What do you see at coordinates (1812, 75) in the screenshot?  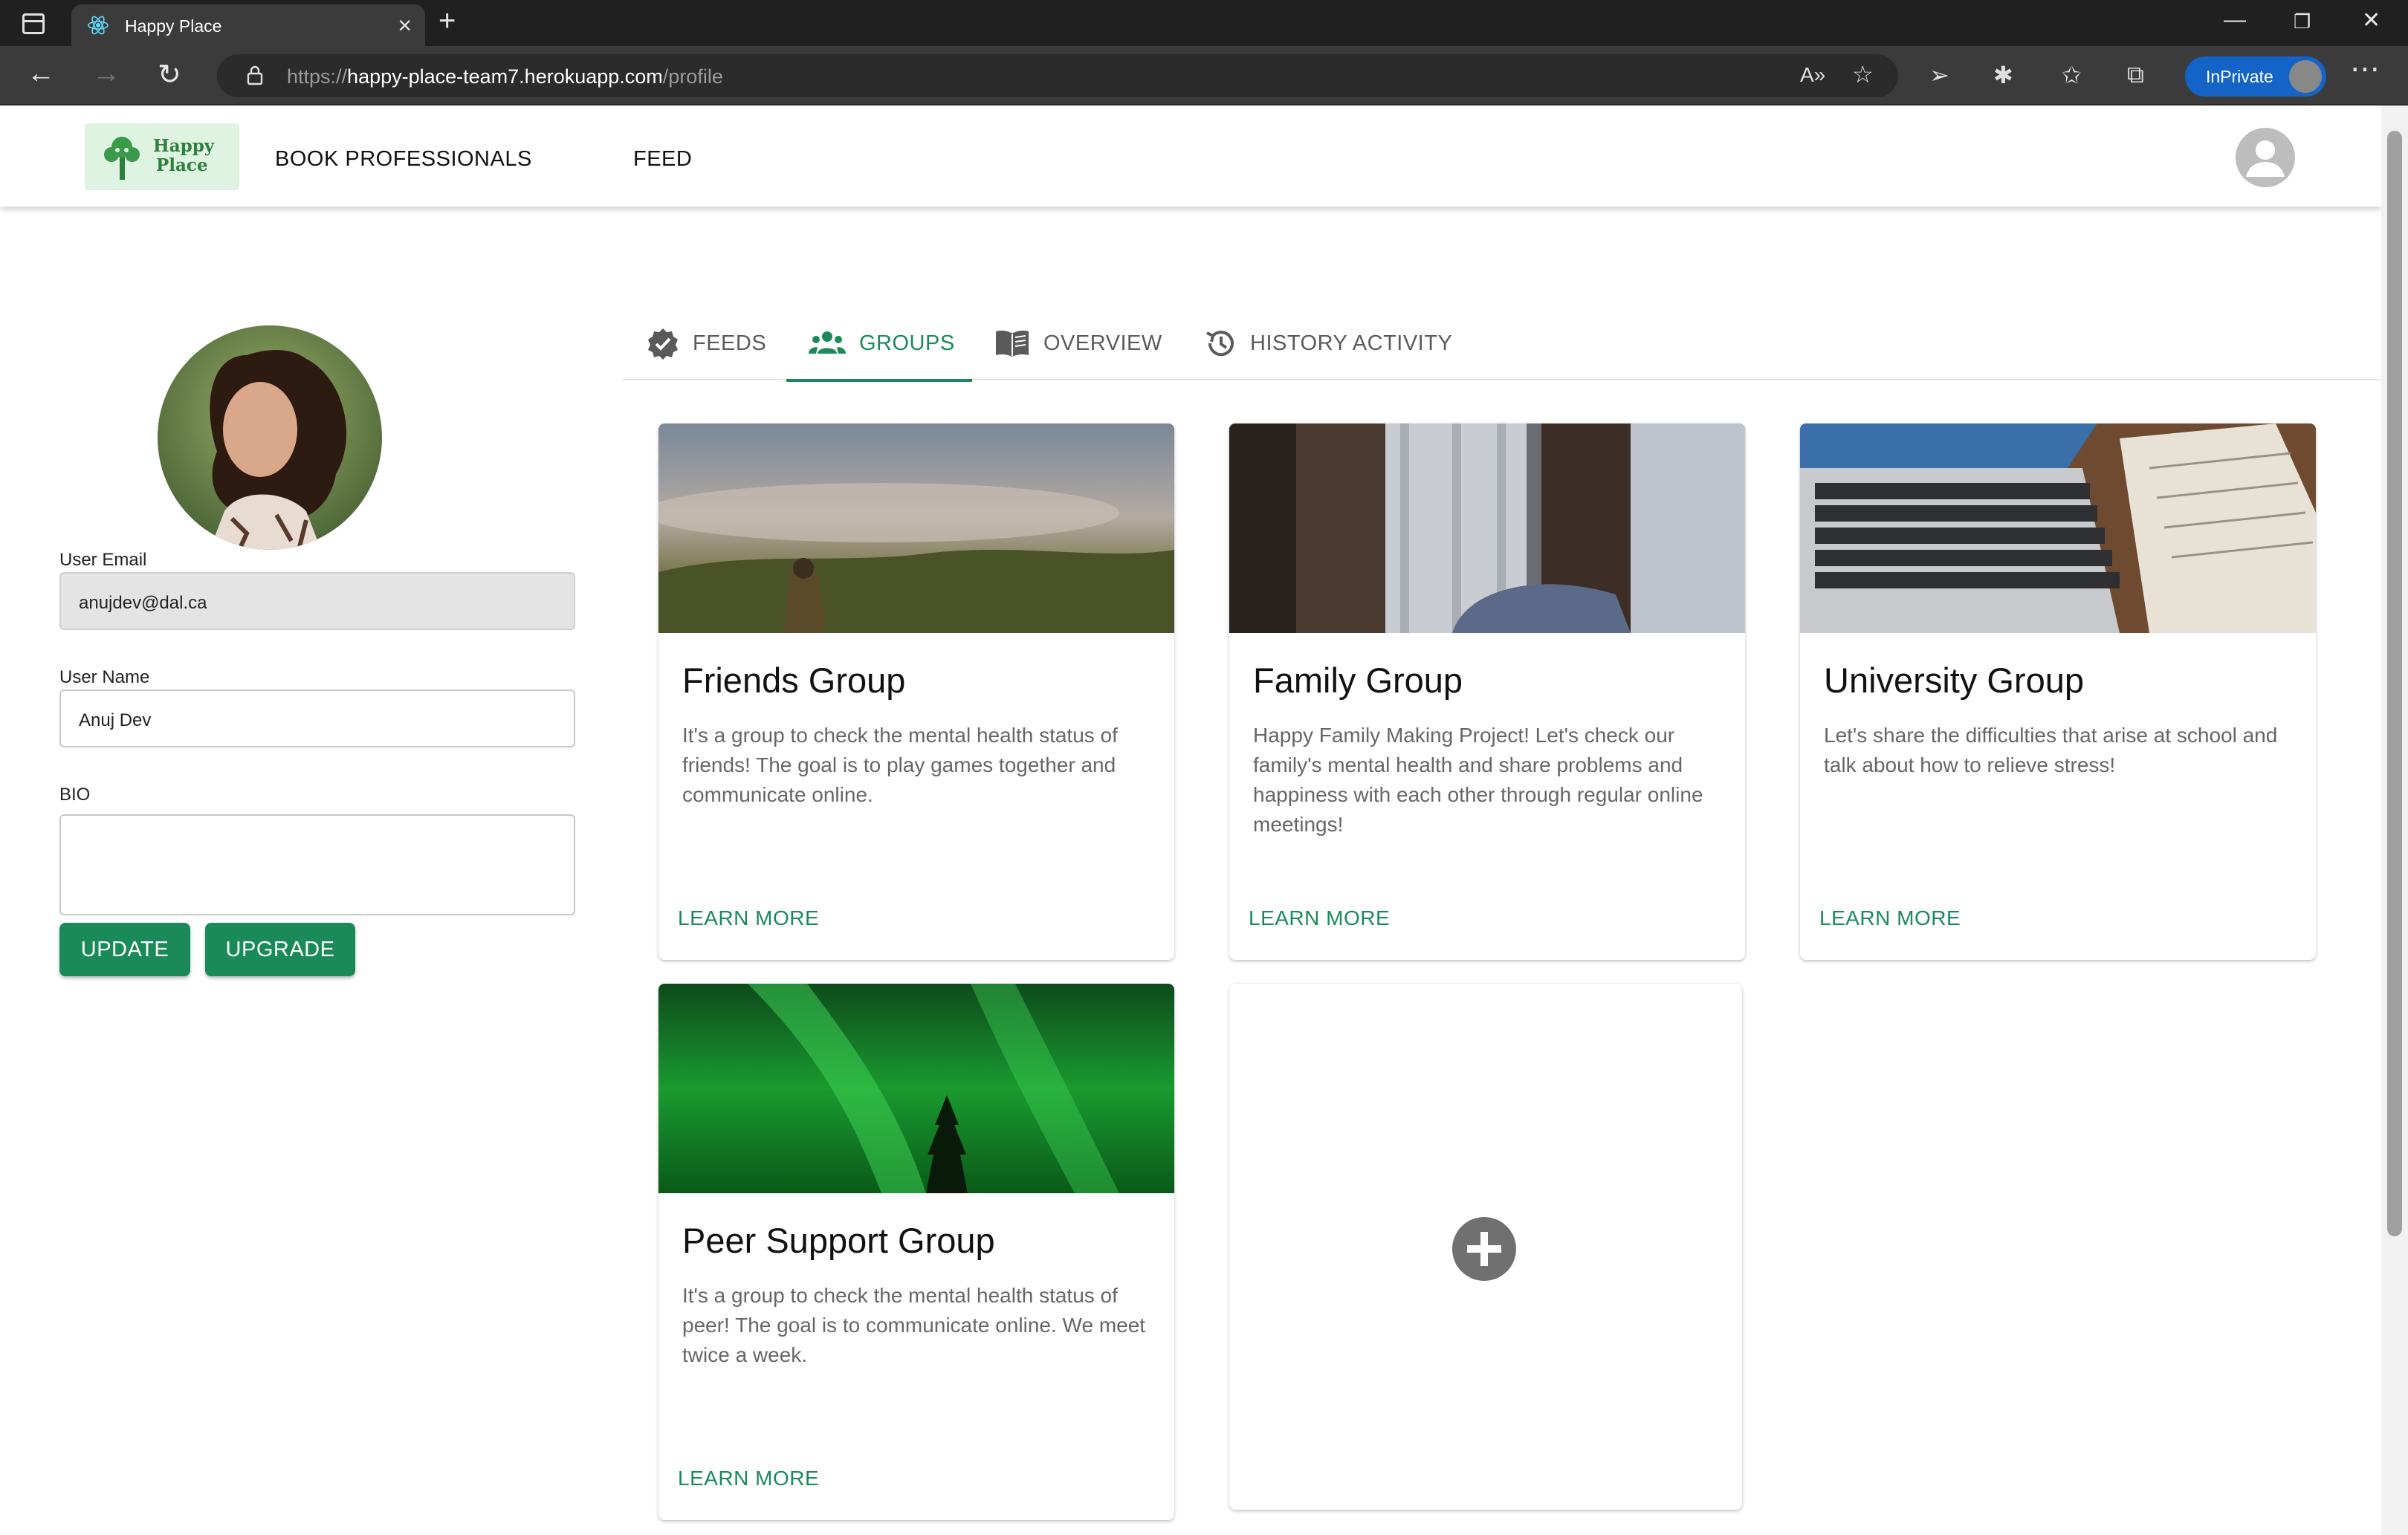 I see `read-aloud-icon: A»` at bounding box center [1812, 75].